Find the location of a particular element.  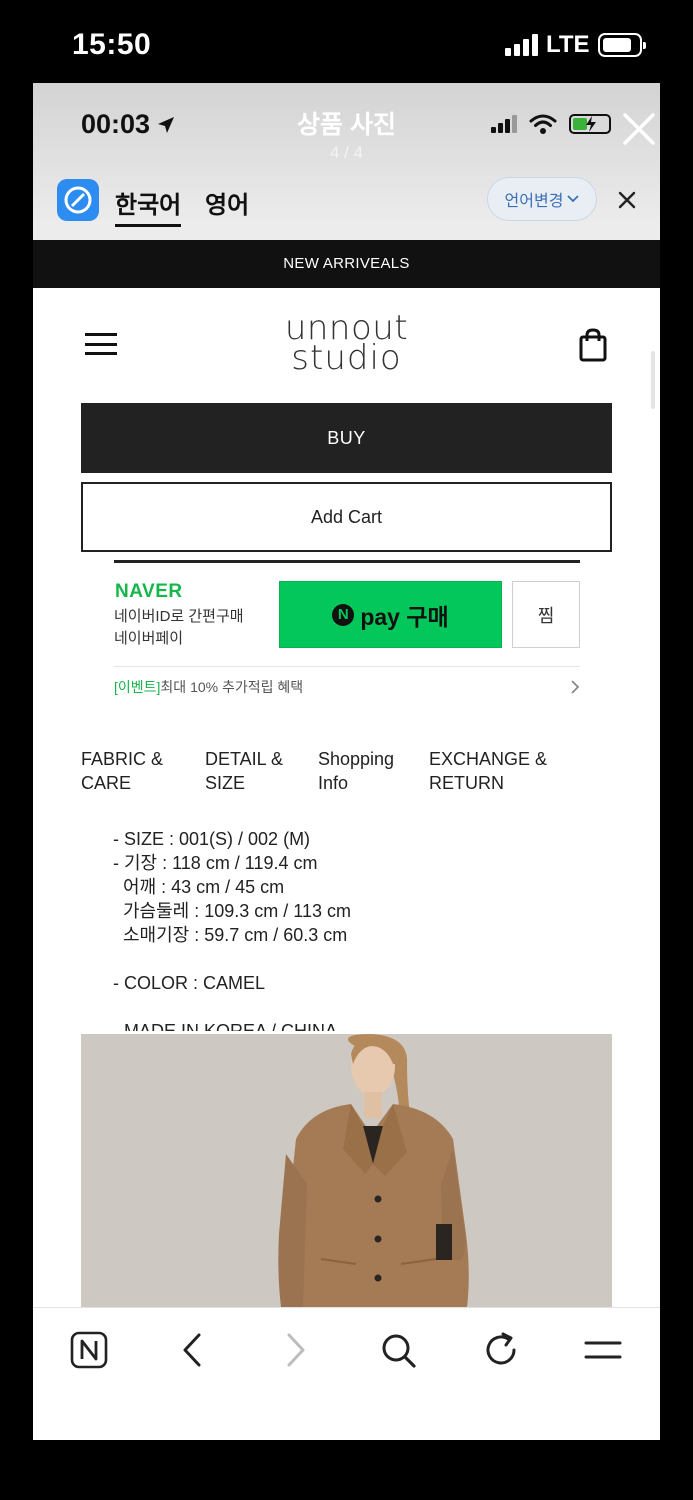

tab-exchange-line2: RETURN is located at coordinates (466, 783).